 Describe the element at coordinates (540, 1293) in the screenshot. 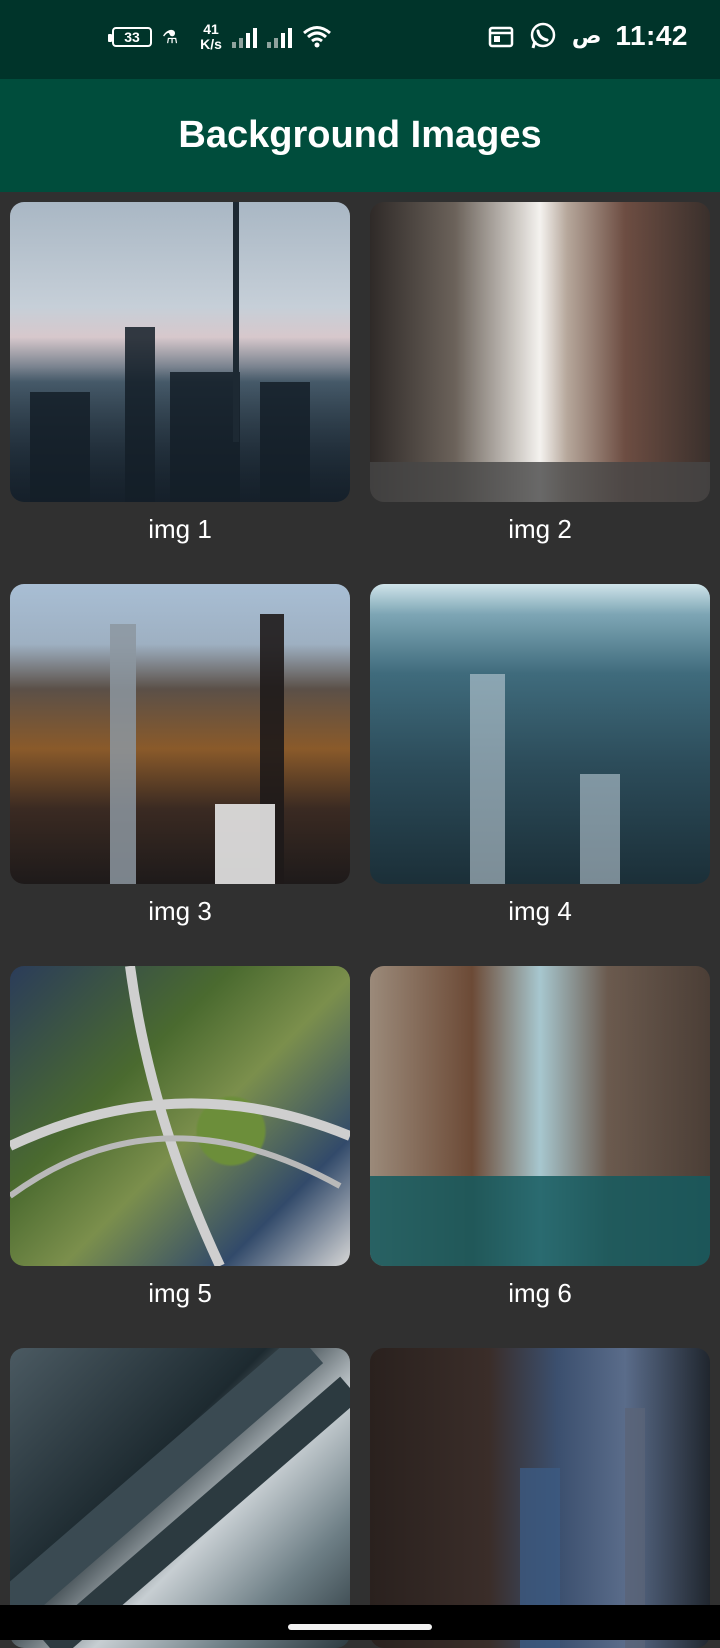

I see `image-caption: img 6` at that location.